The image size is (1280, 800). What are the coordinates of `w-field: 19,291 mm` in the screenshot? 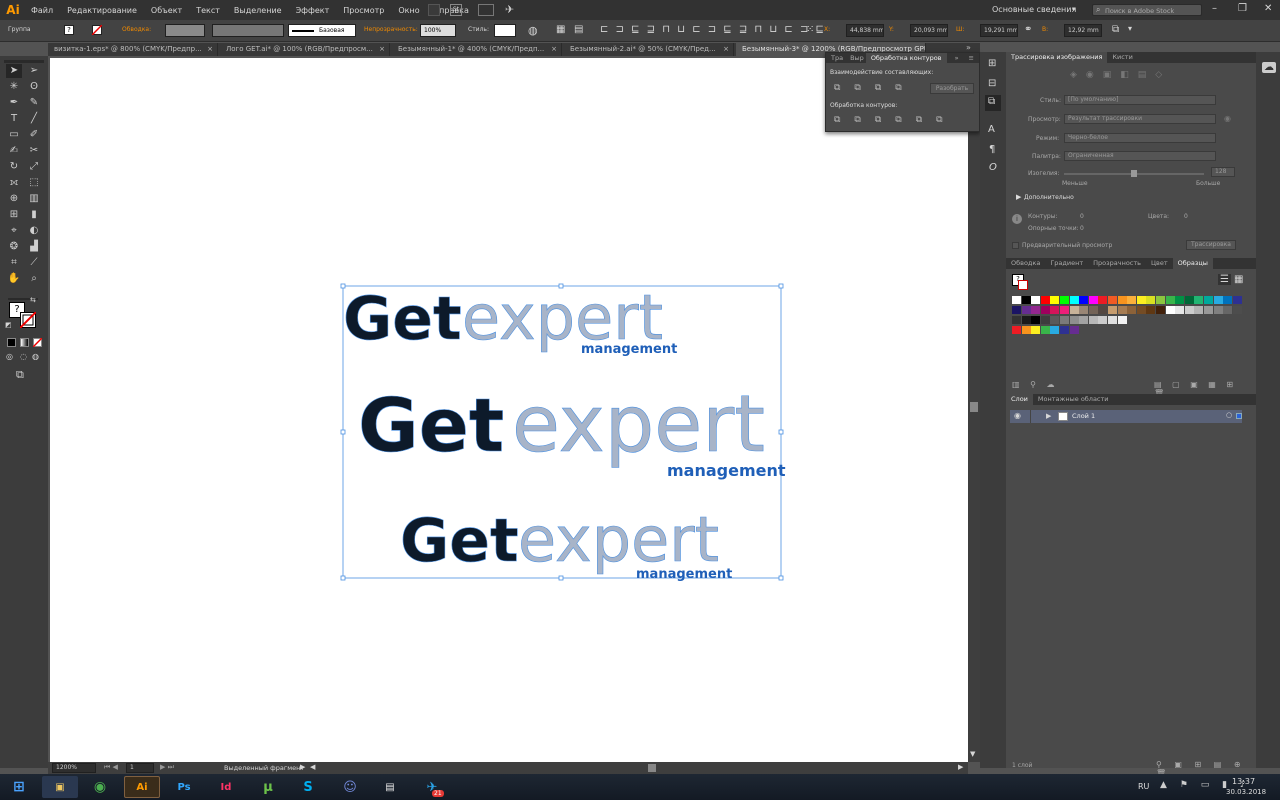 It's located at (999, 30).